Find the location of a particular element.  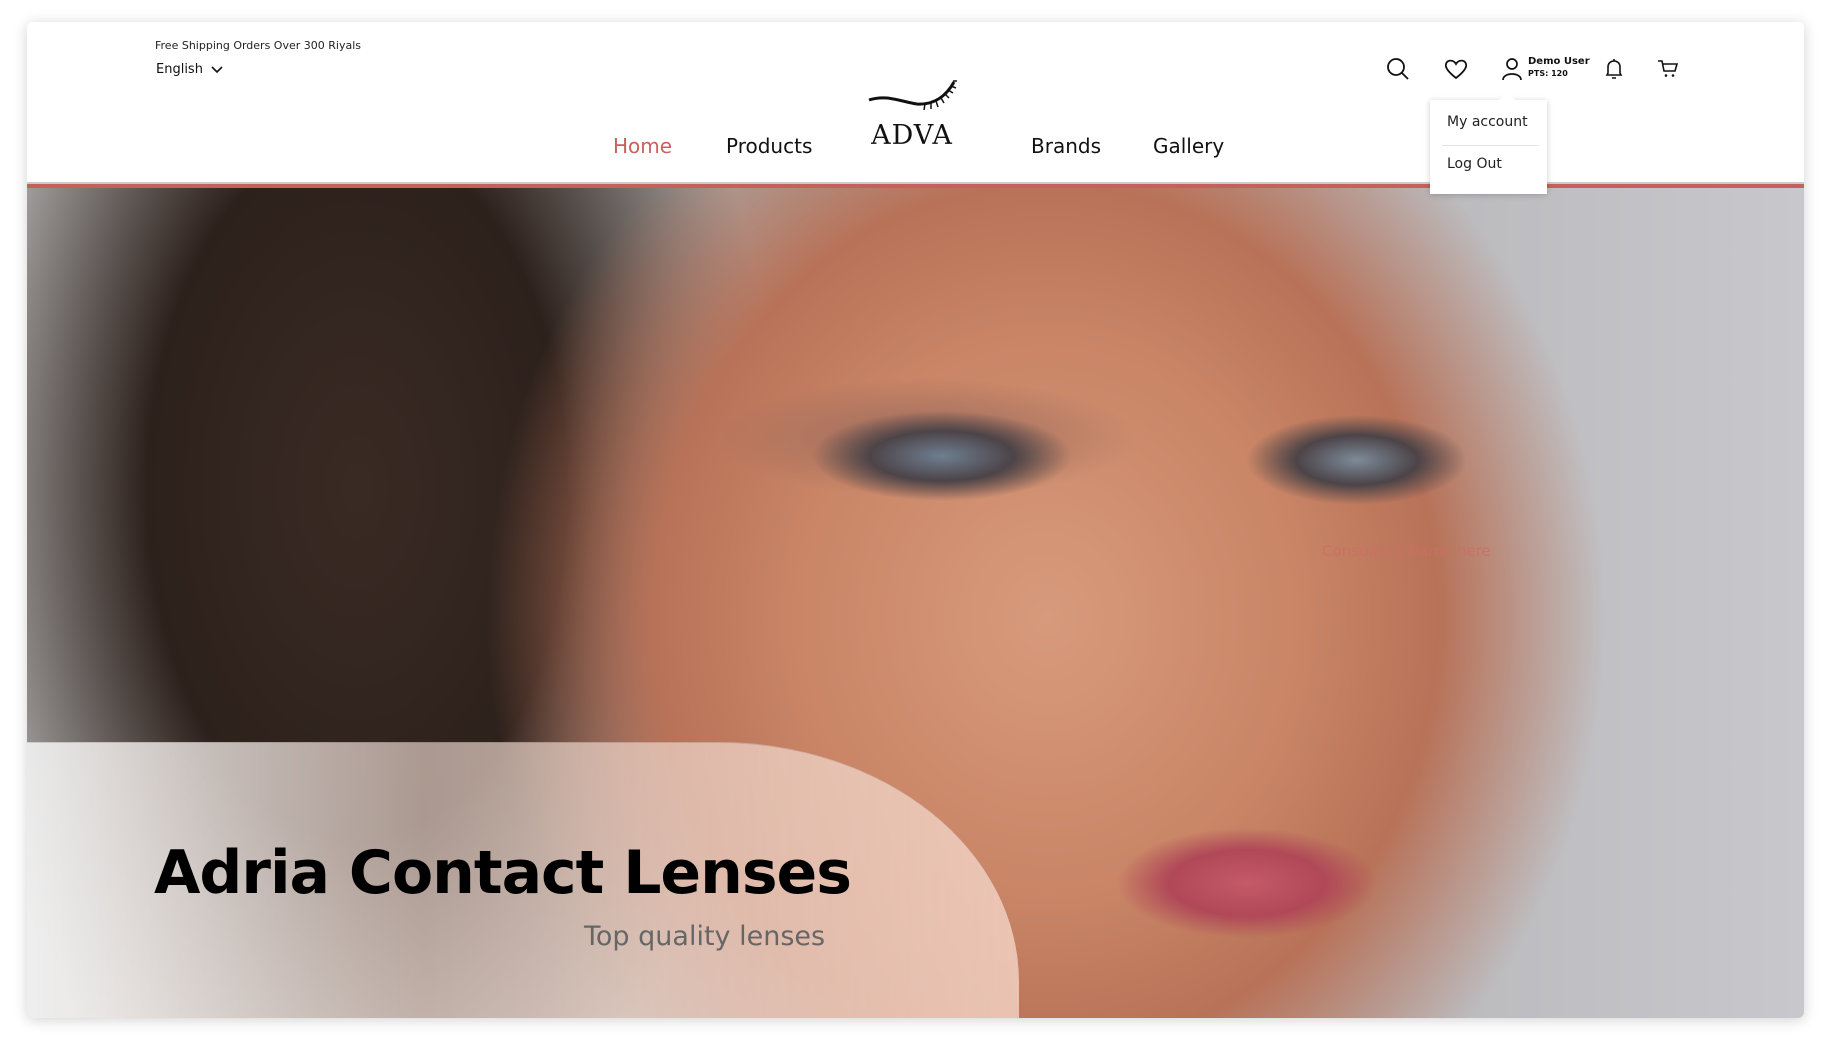

logo: ADVA is located at coordinates (912, 128).